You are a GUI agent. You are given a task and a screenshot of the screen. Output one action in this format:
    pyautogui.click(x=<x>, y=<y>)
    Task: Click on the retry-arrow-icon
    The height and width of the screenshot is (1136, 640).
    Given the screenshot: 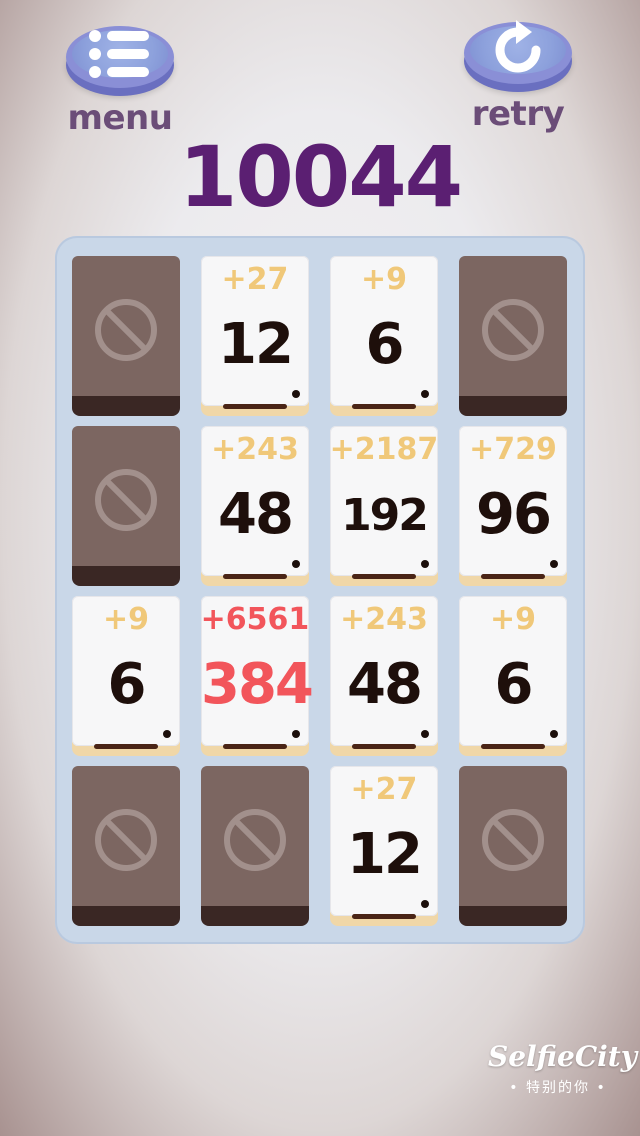 What is the action you would take?
    pyautogui.click(x=518, y=46)
    